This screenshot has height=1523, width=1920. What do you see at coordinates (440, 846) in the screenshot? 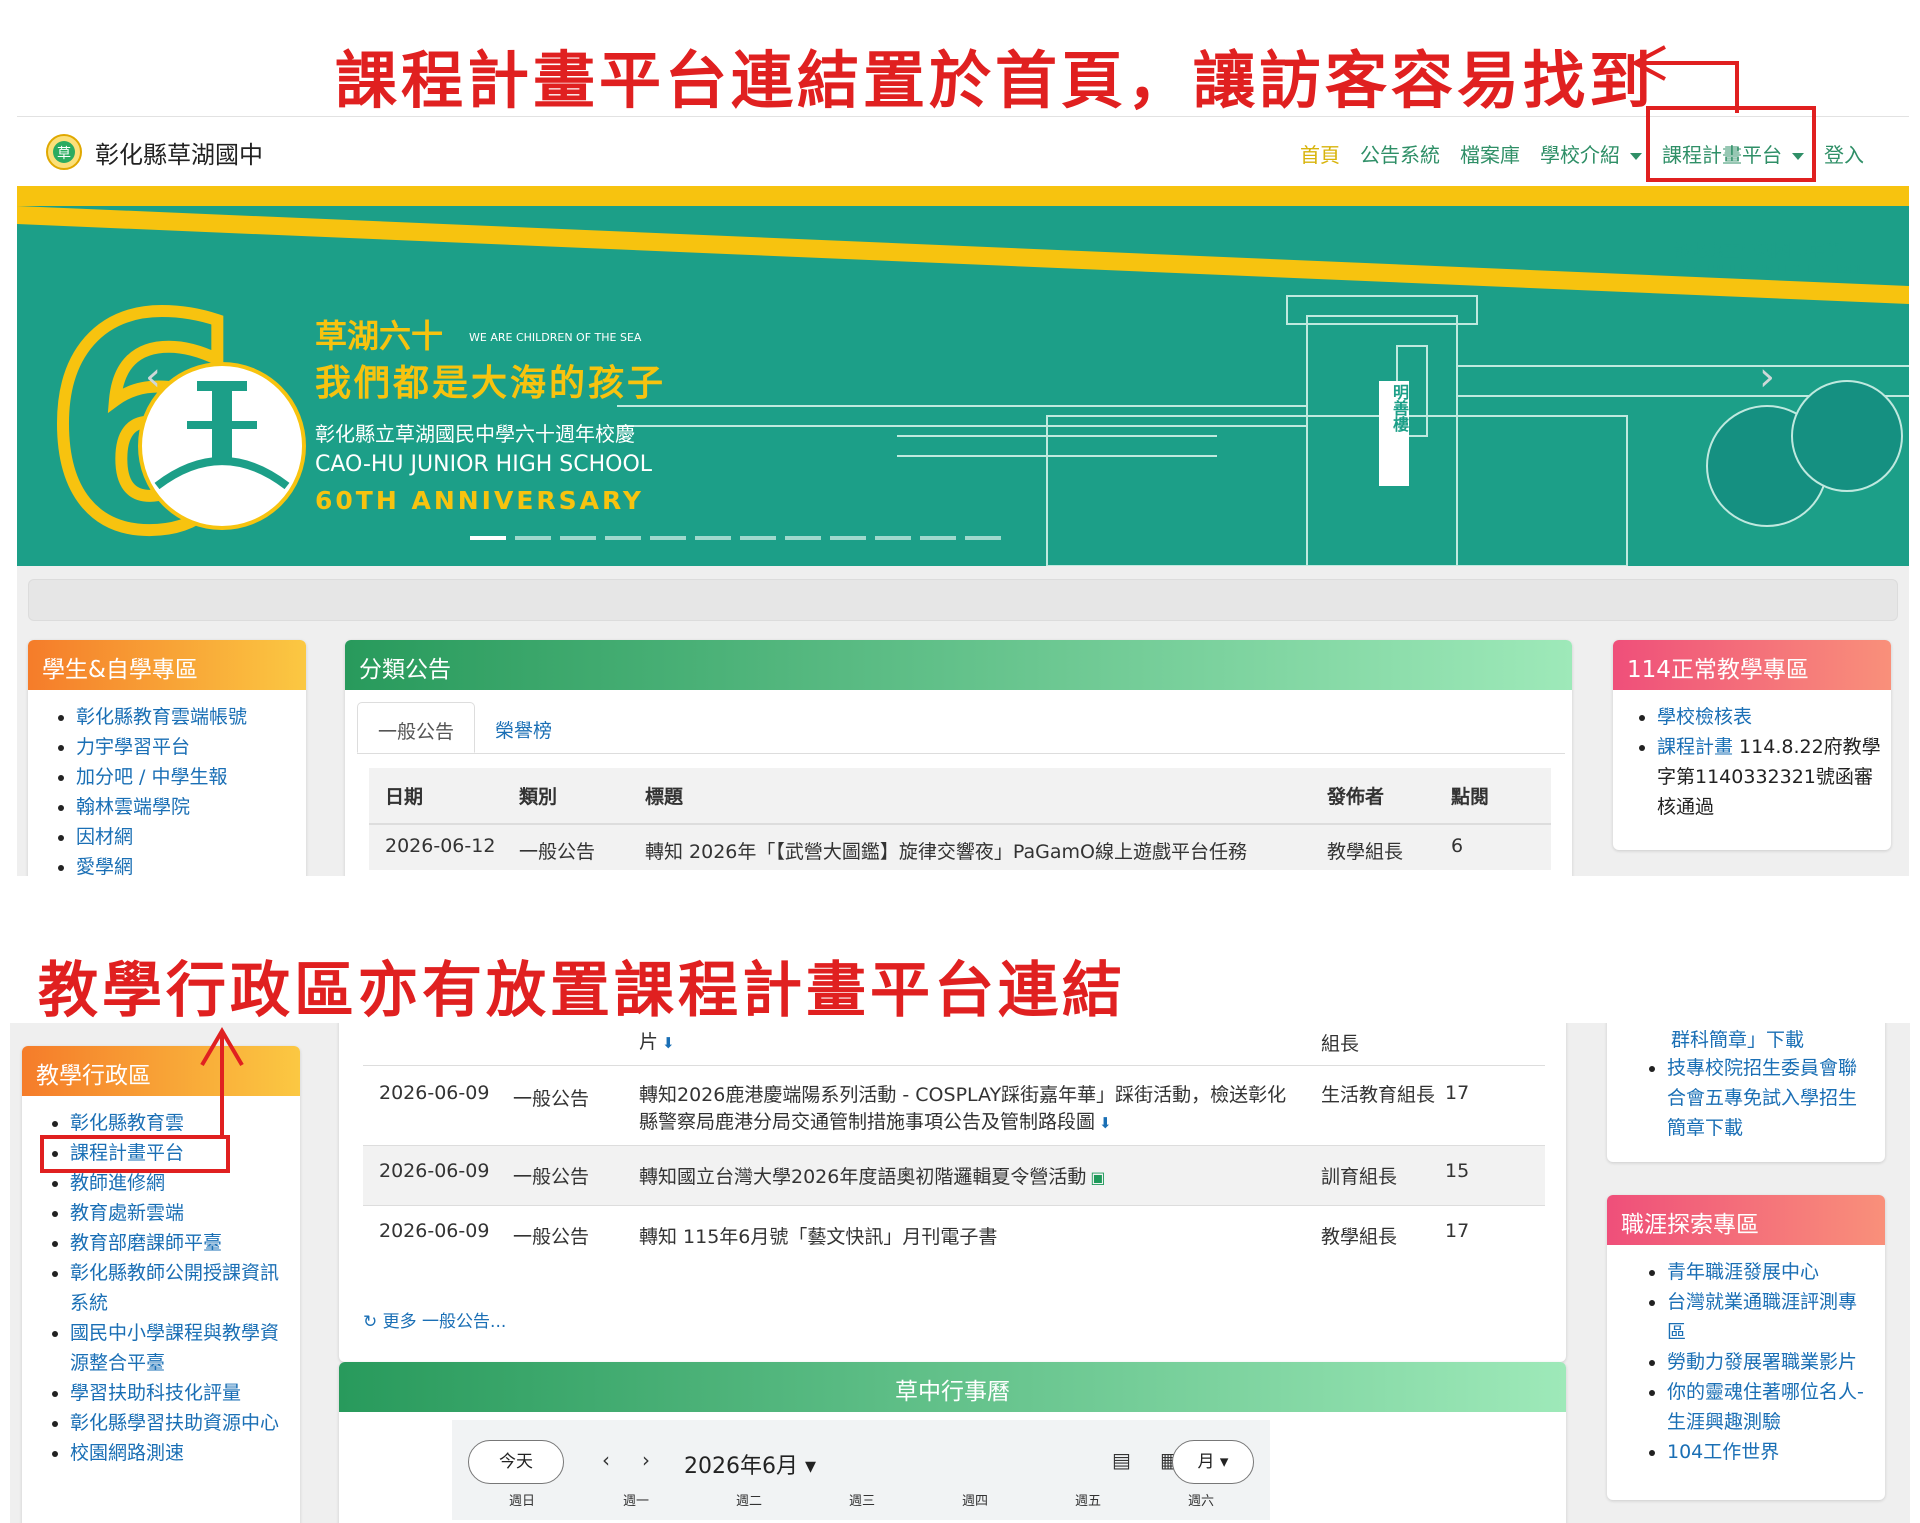
I see `row-date: 2026-06-12` at bounding box center [440, 846].